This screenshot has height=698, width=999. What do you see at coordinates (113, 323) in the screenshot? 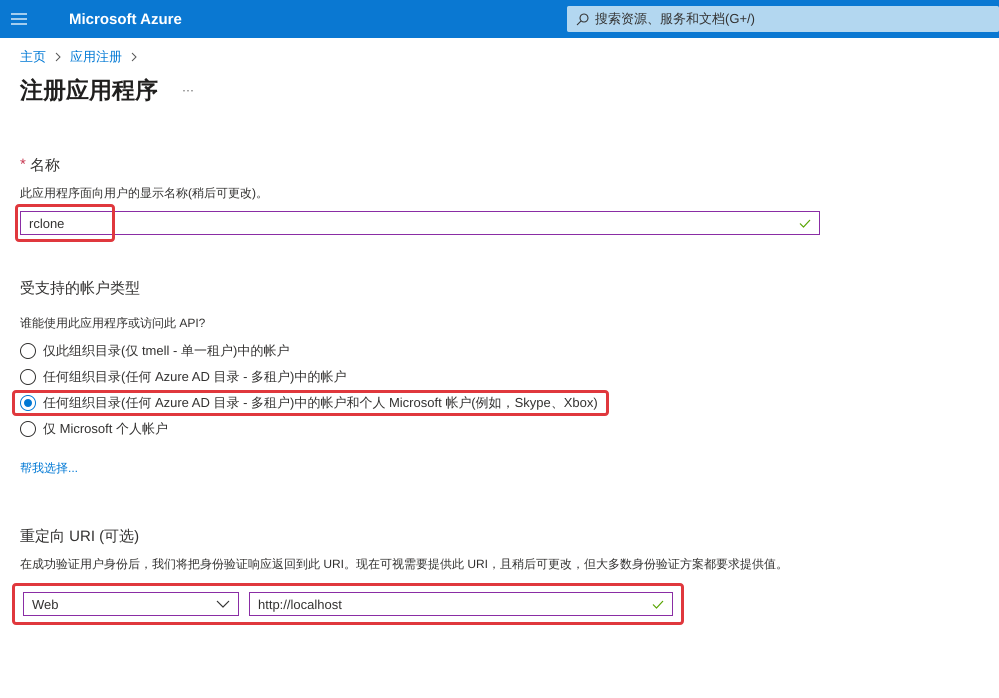
I see `question-text: 谁能使用此应用程序或访问此 API?` at bounding box center [113, 323].